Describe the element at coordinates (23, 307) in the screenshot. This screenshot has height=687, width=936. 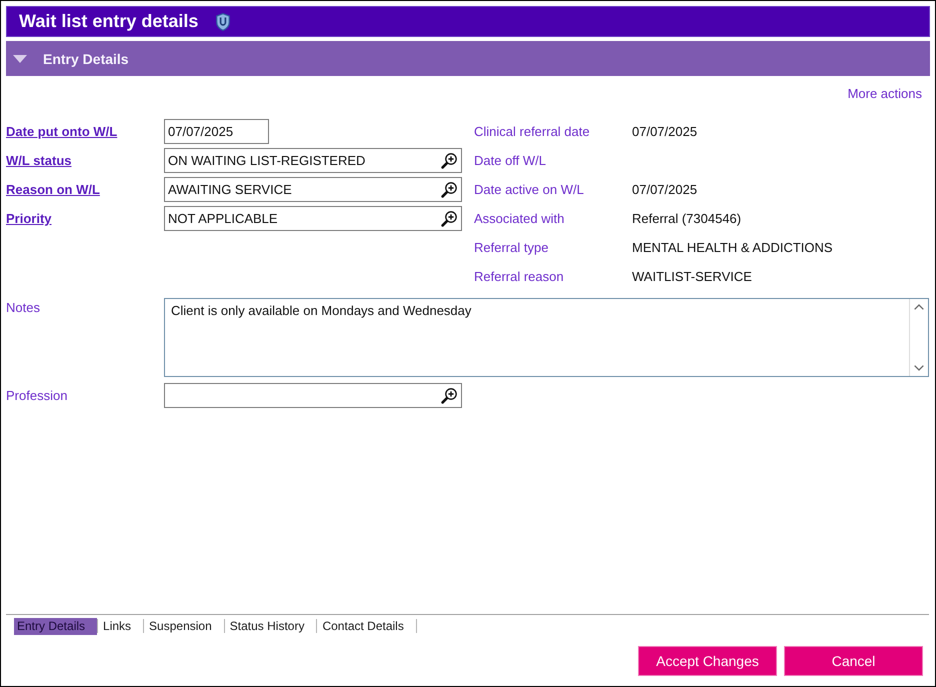
I see `field-label: Notes` at that location.